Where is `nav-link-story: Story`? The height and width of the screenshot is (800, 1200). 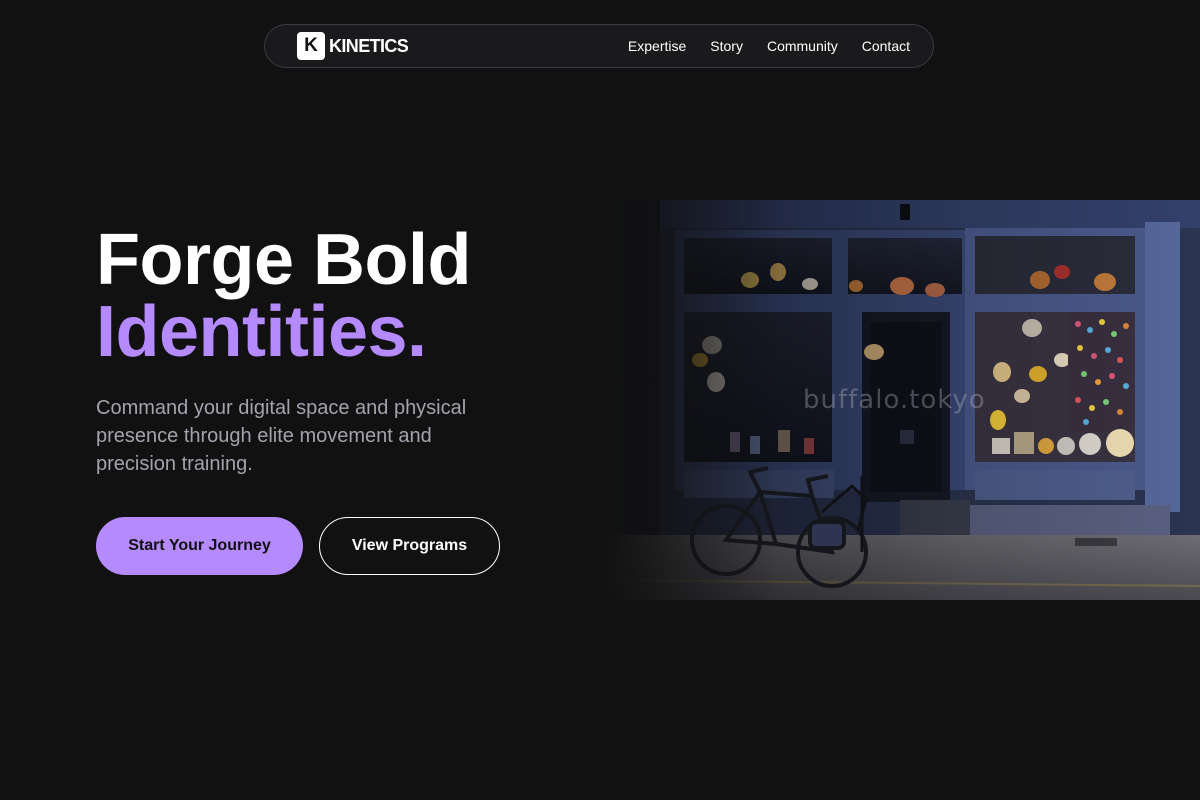
nav-link-story: Story is located at coordinates (726, 46).